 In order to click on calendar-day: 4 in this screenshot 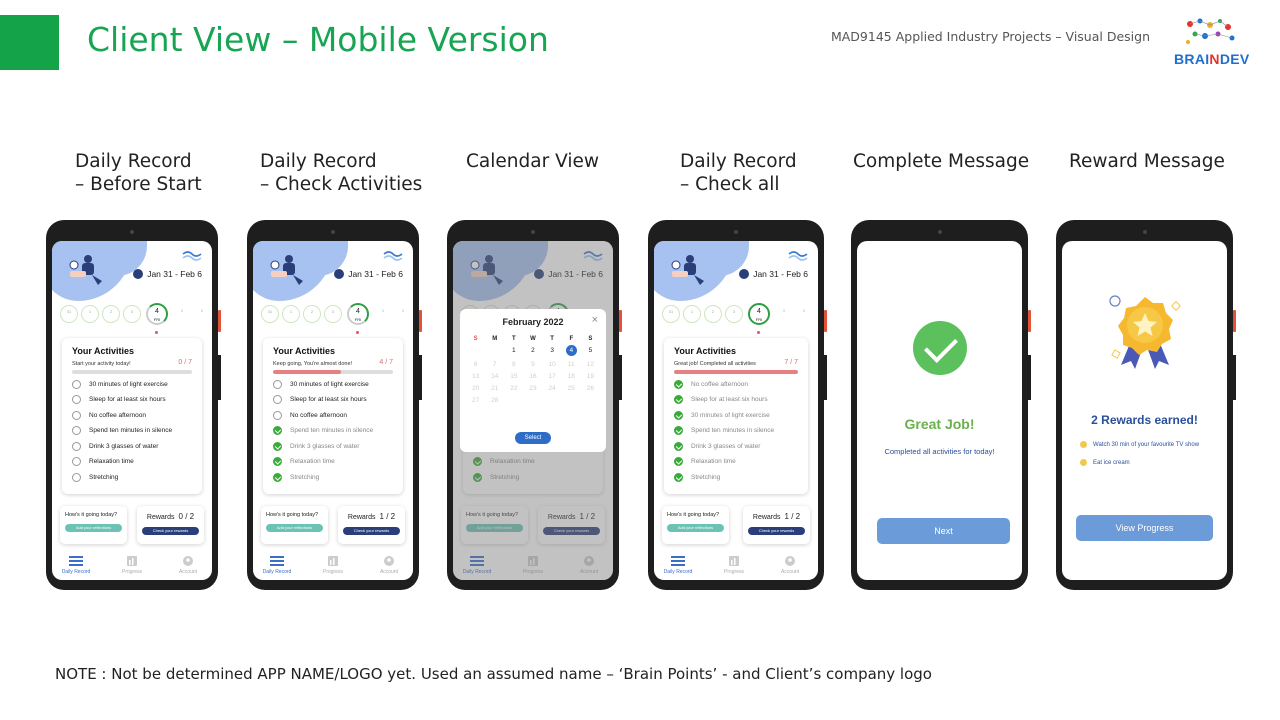, I will do `click(571, 350)`.